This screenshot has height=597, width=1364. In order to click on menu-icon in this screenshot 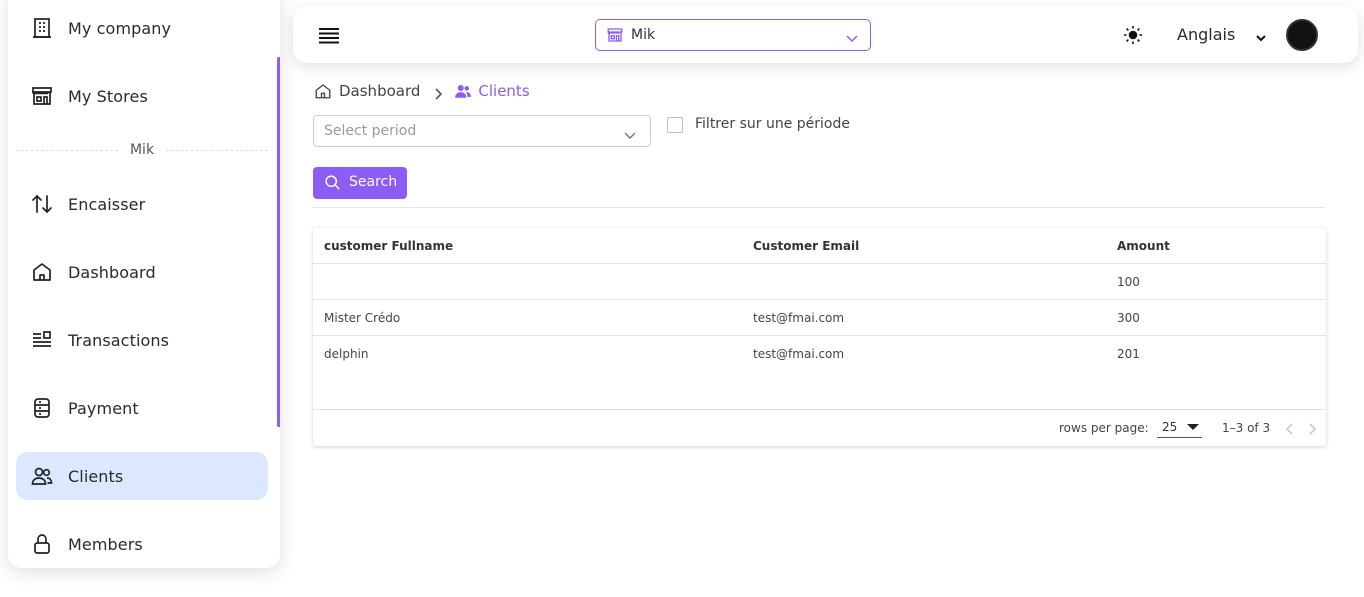, I will do `click(329, 35)`.